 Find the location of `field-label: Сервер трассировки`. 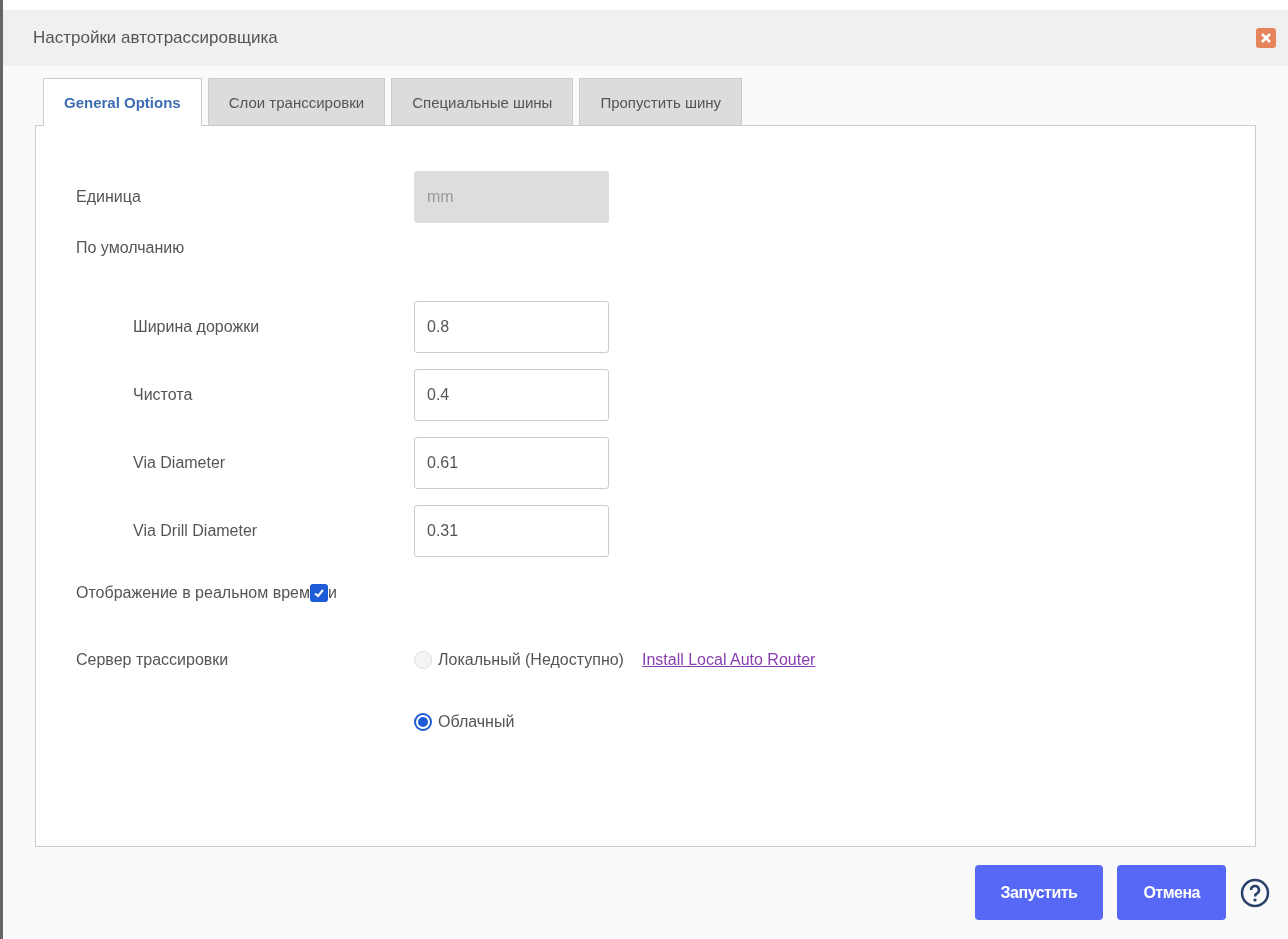

field-label: Сервер трассировки is located at coordinates (153, 660).